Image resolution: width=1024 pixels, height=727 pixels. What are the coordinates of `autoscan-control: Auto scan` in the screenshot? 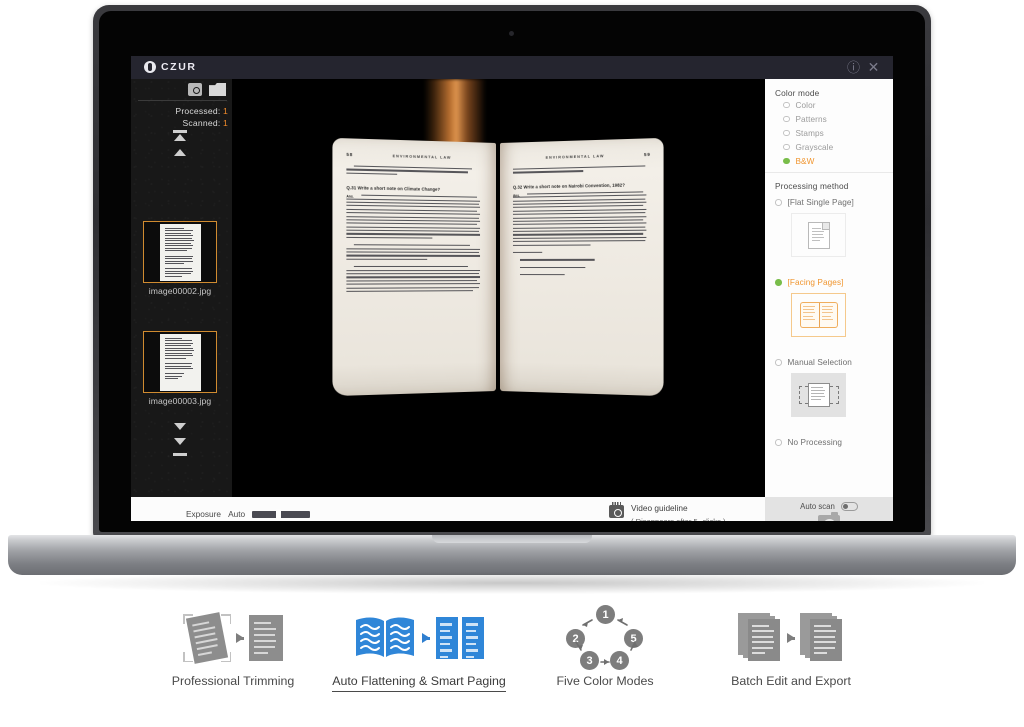 It's located at (829, 506).